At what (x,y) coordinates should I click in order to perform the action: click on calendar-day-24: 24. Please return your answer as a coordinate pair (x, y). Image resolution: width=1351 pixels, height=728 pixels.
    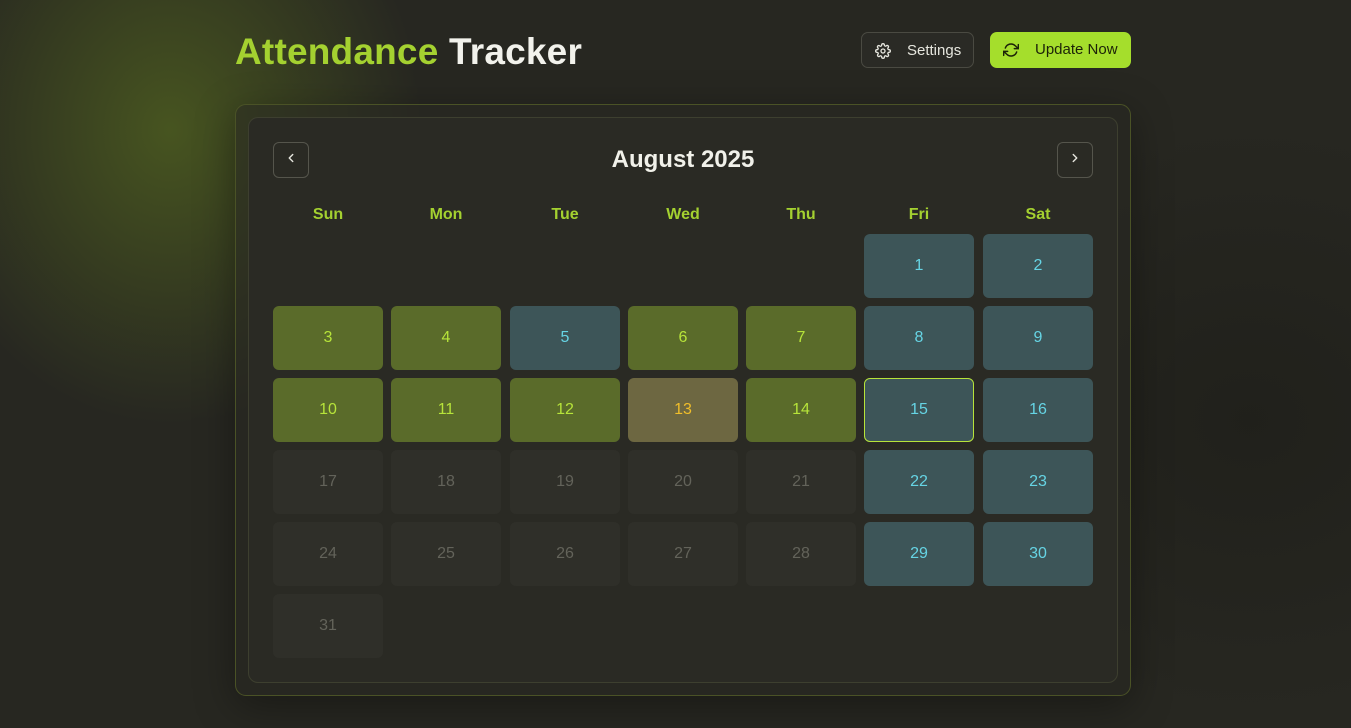
    Looking at the image, I should click on (328, 554).